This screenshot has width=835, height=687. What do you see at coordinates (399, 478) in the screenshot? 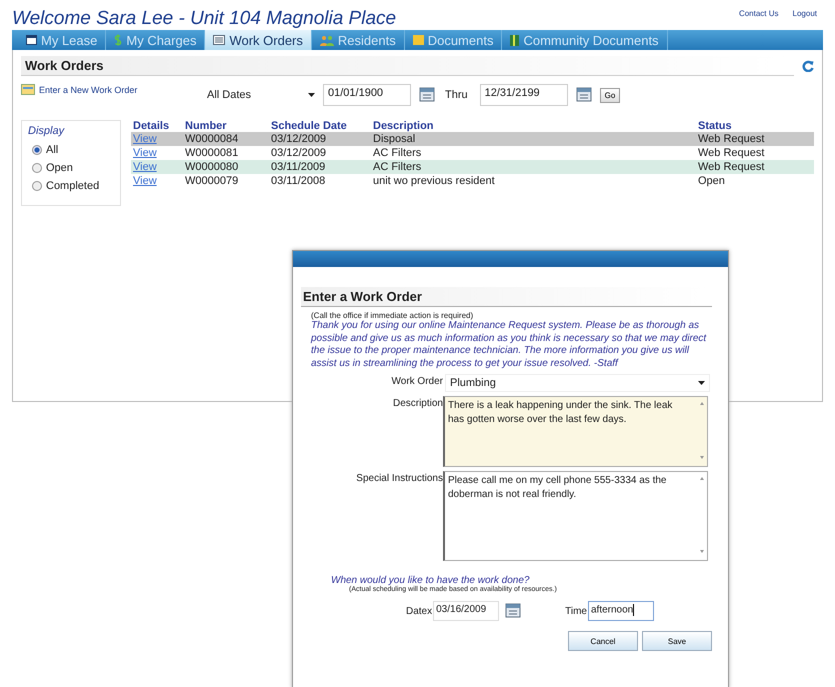
I see `field-label: Special Instructions` at bounding box center [399, 478].